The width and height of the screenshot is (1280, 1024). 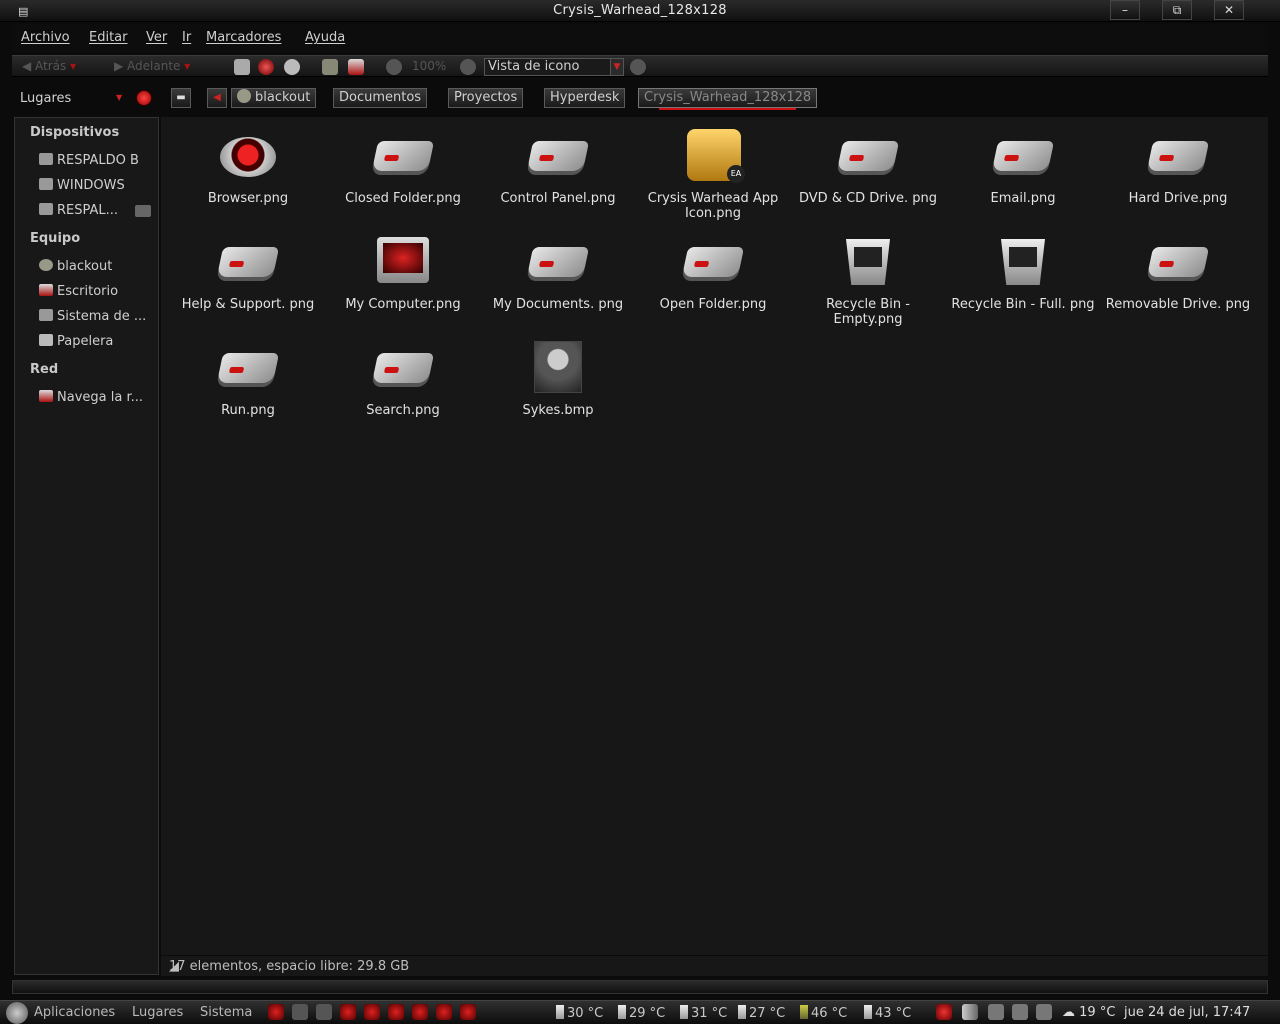 I want to click on file-item: Closed Folder.png, so click(x=403, y=167).